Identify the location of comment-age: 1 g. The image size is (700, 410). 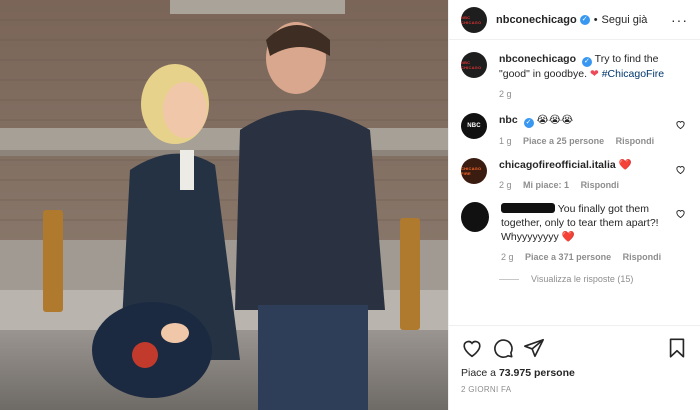
(505, 141).